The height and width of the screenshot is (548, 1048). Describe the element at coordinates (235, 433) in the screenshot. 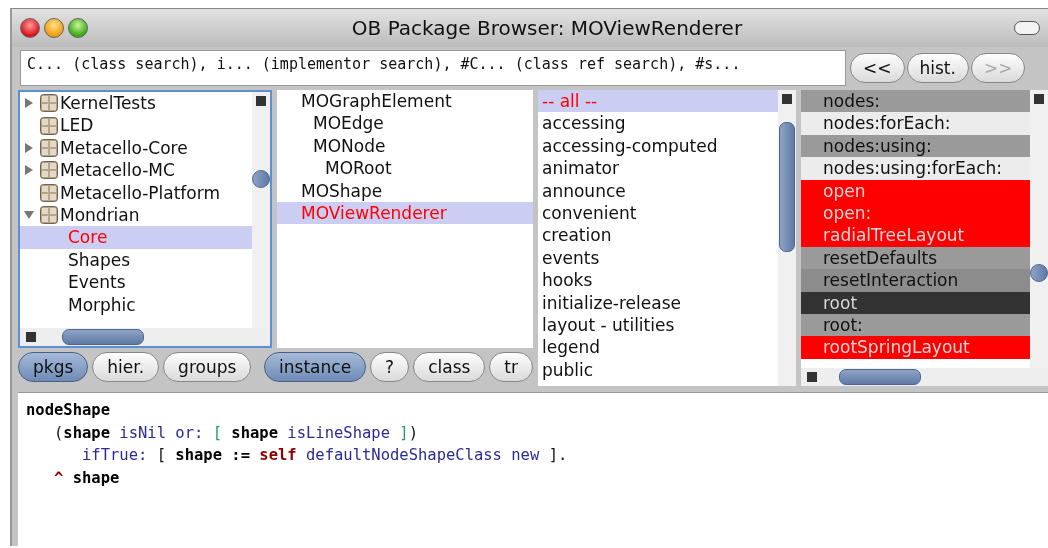

I see `code-line: (shape isNil or: [ shape isLineShape ])` at that location.